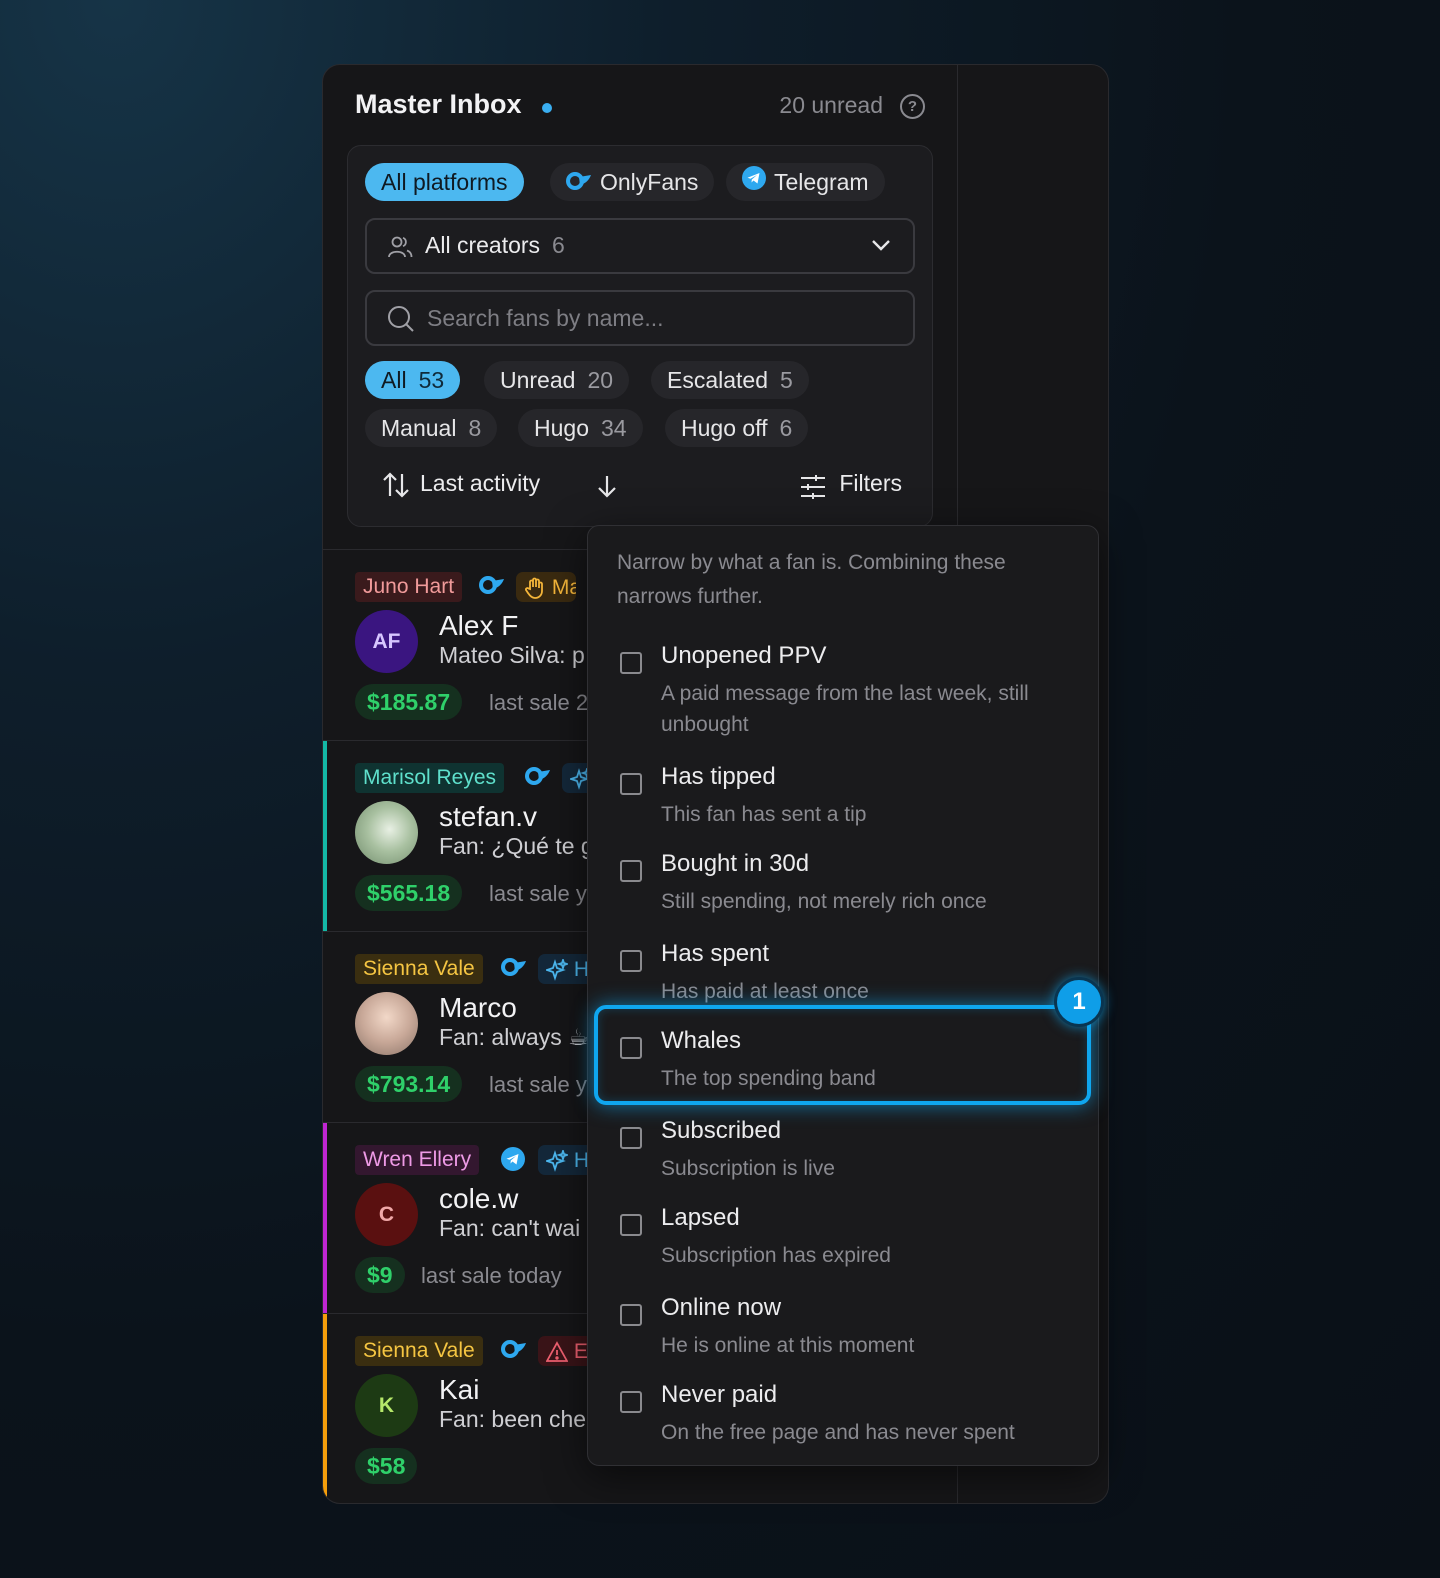  I want to click on status-chip-count: 6, so click(786, 428).